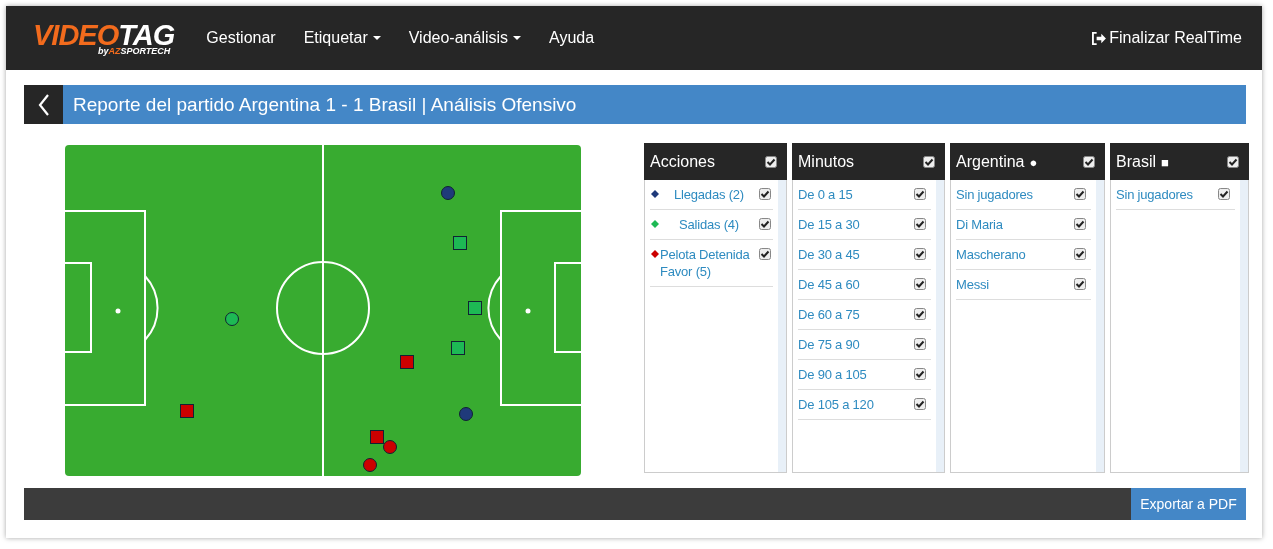 This screenshot has height=549, width=1273. What do you see at coordinates (1014, 224) in the screenshot?
I see `filter-option: Di Maria` at bounding box center [1014, 224].